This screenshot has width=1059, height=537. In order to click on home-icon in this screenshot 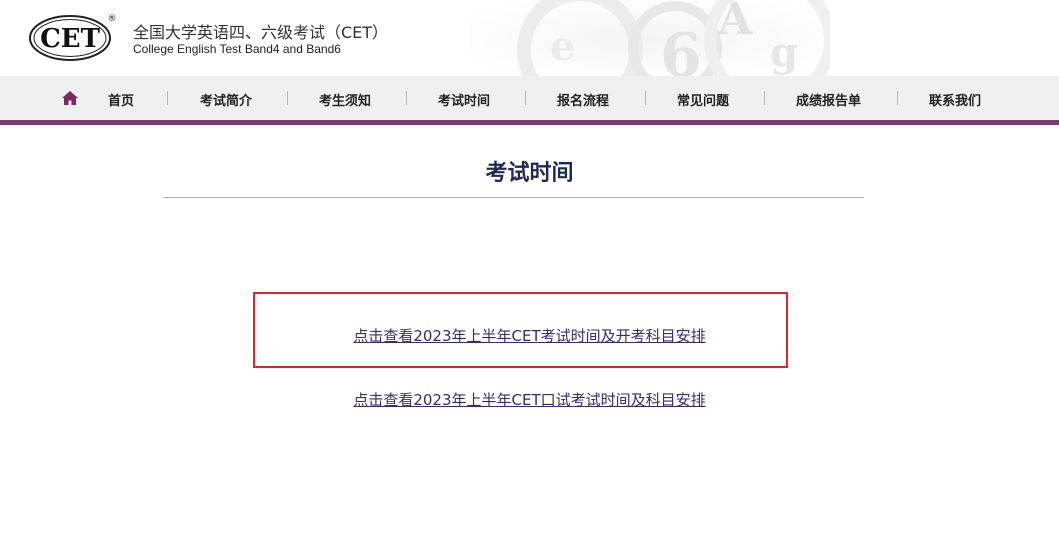, I will do `click(70, 98)`.